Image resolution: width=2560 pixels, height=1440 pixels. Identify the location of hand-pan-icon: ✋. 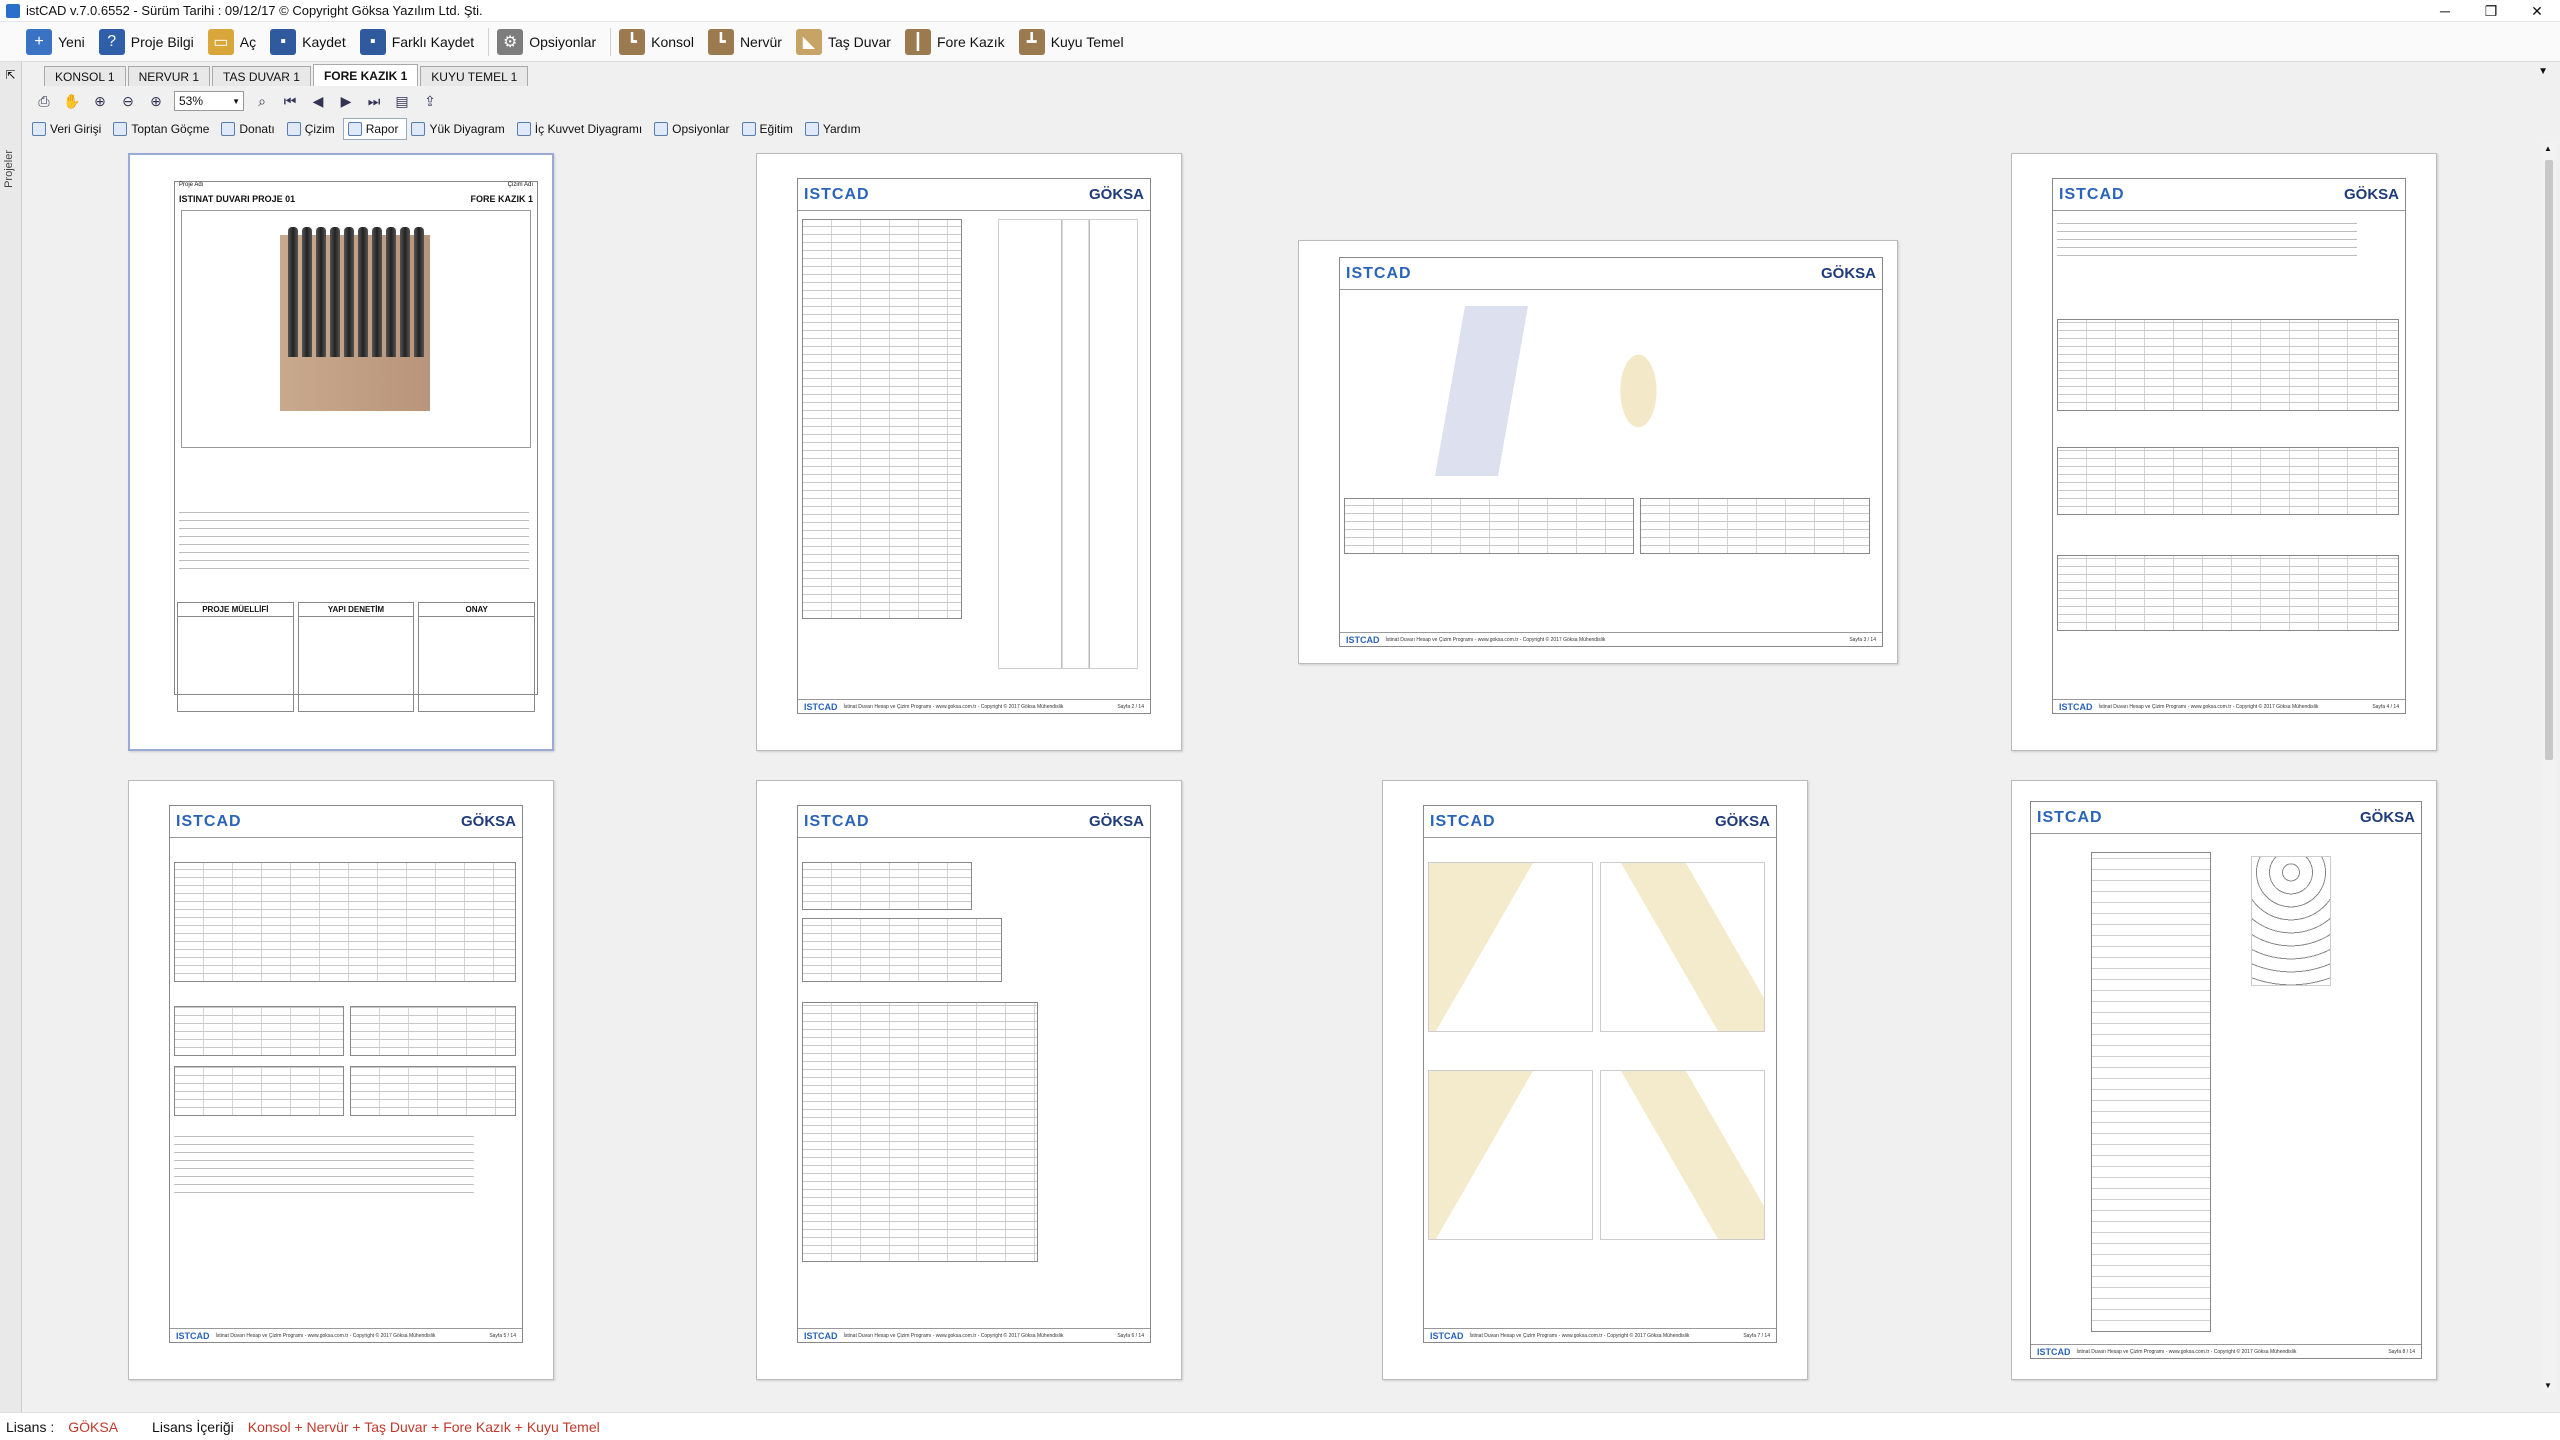
(72, 101).